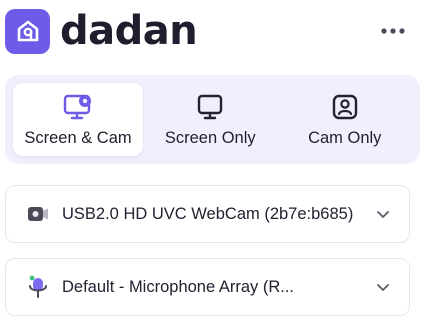 The width and height of the screenshot is (421, 320). I want to click on dadan-logo, so click(27, 31).